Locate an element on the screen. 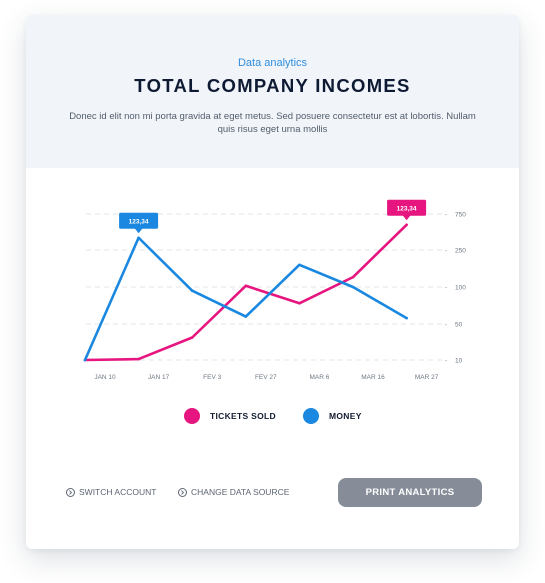 This screenshot has width=545, height=583. y-tick-label: 100 is located at coordinates (460, 288).